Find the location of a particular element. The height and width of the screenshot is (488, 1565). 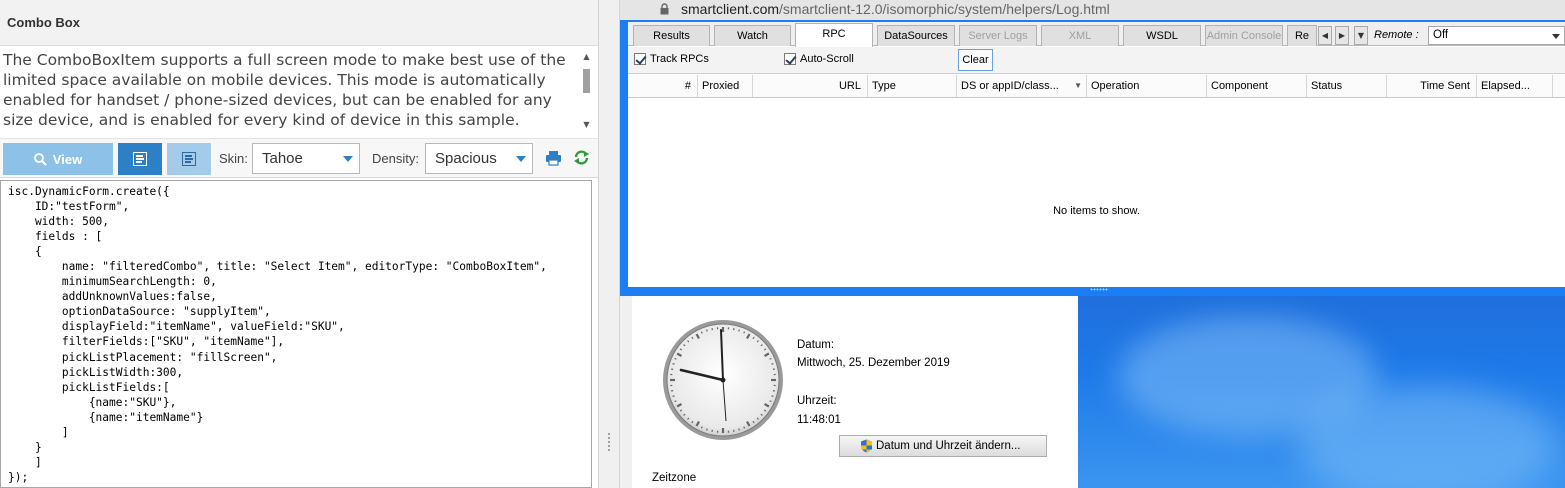

scroll-thumb is located at coordinates (586, 81).